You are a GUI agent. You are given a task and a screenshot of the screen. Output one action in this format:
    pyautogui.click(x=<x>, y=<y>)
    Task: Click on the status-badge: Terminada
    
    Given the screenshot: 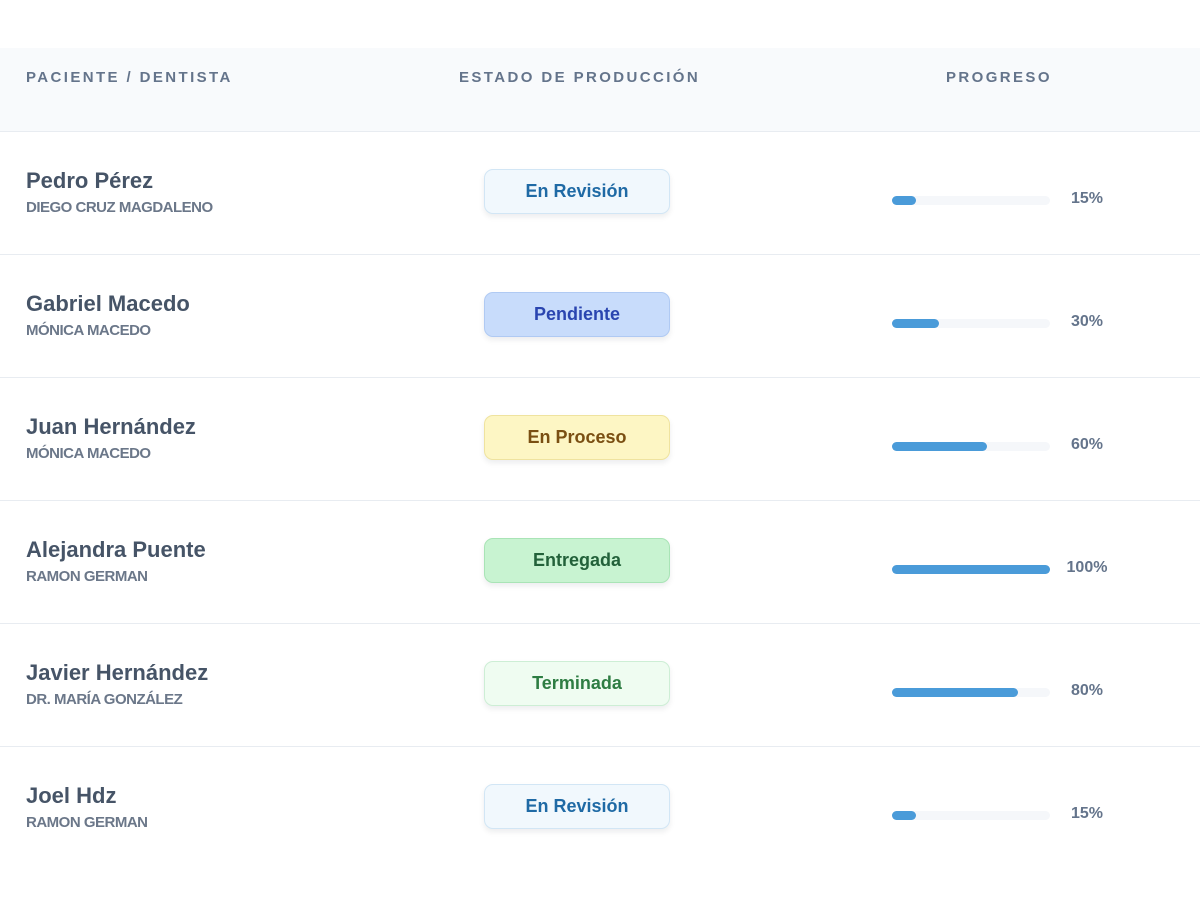 What is the action you would take?
    pyautogui.click(x=577, y=683)
    